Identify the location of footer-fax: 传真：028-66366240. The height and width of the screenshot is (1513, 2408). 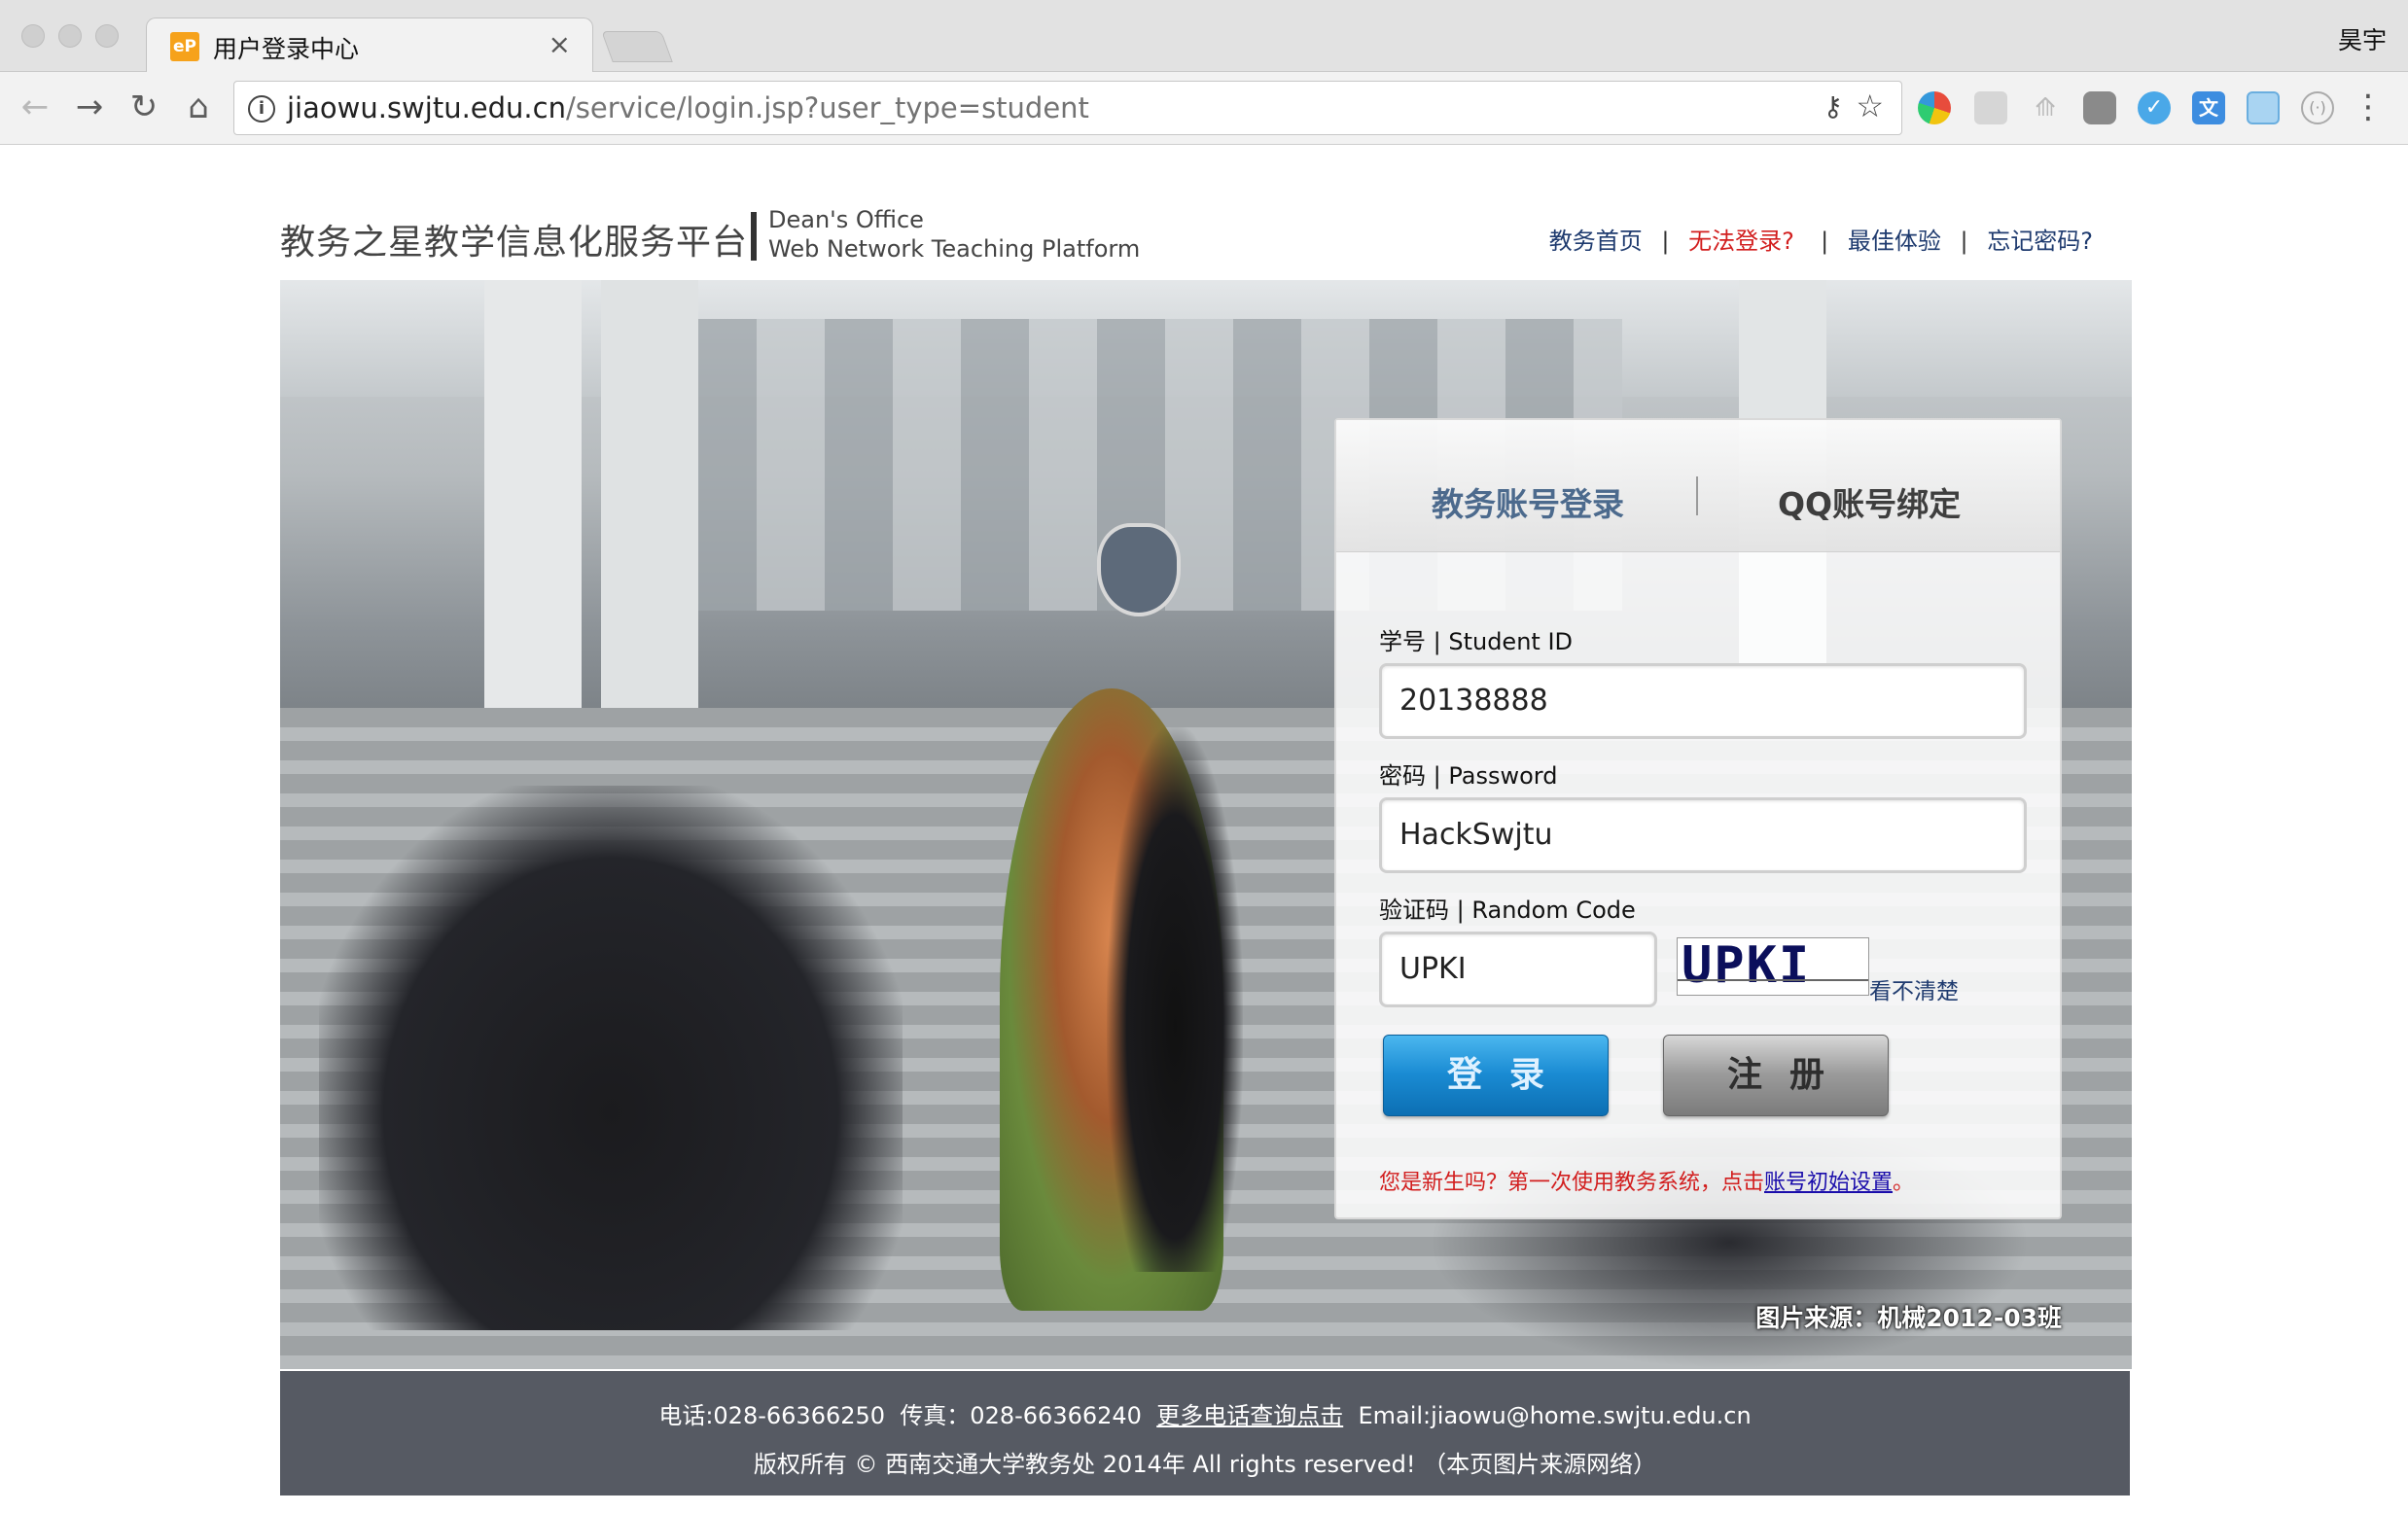
(1021, 1416).